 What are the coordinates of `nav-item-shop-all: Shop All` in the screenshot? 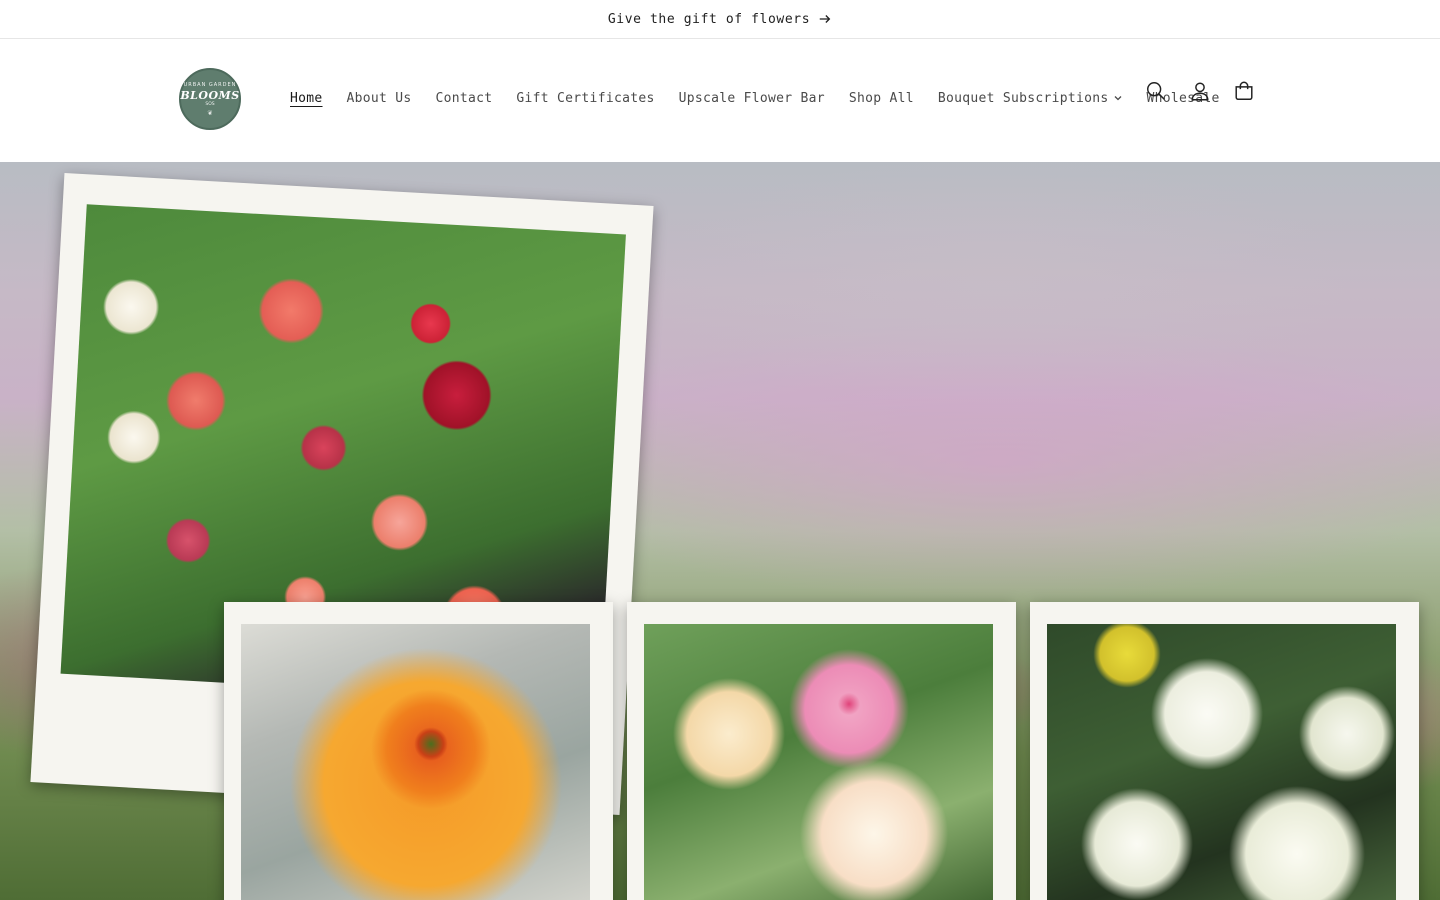 It's located at (881, 98).